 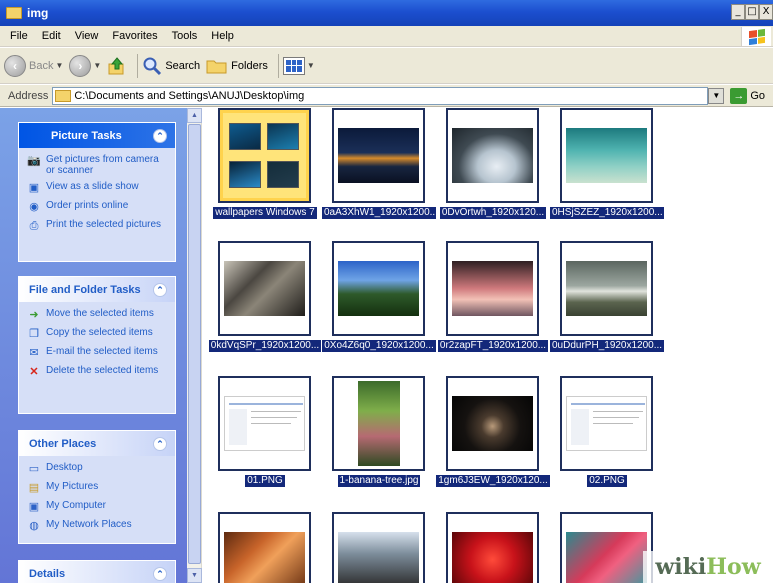 I want to click on task-move-items: ➜ Move the selected items, so click(x=98, y=315).